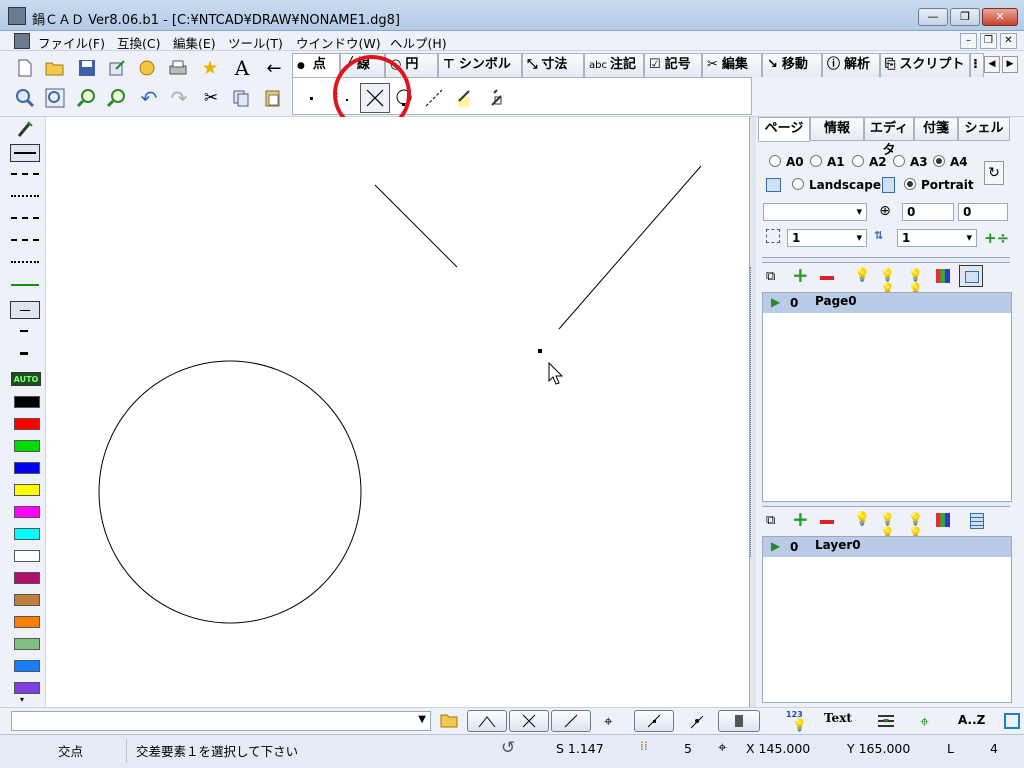 This screenshot has width=1024, height=768. What do you see at coordinates (149, 98) in the screenshot?
I see `undo-icon: ↶` at bounding box center [149, 98].